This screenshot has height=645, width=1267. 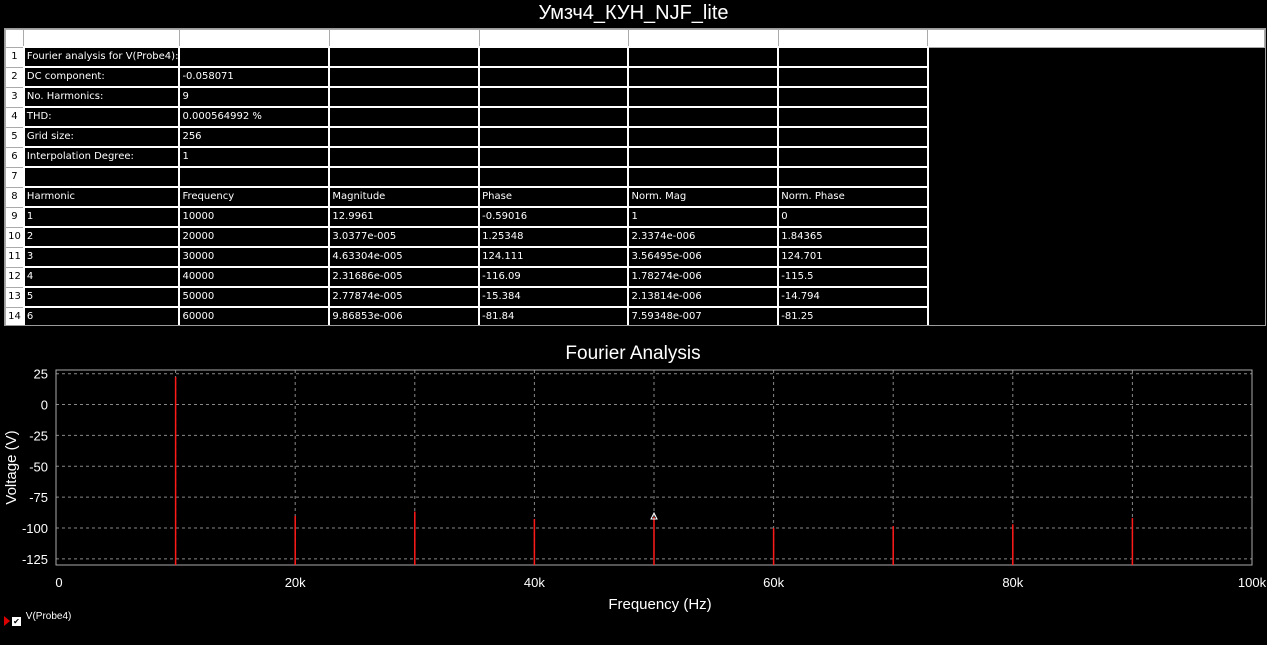 What do you see at coordinates (15, 137) in the screenshot?
I see `row-header: 5` at bounding box center [15, 137].